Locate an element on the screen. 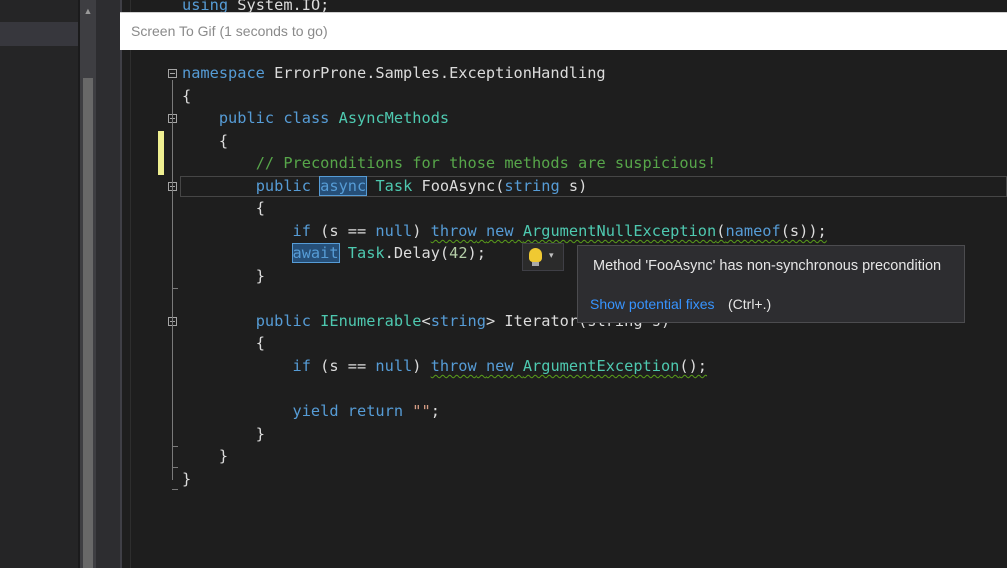 The width and height of the screenshot is (1007, 568). editor-gutter-left is located at coordinates (108, 284).